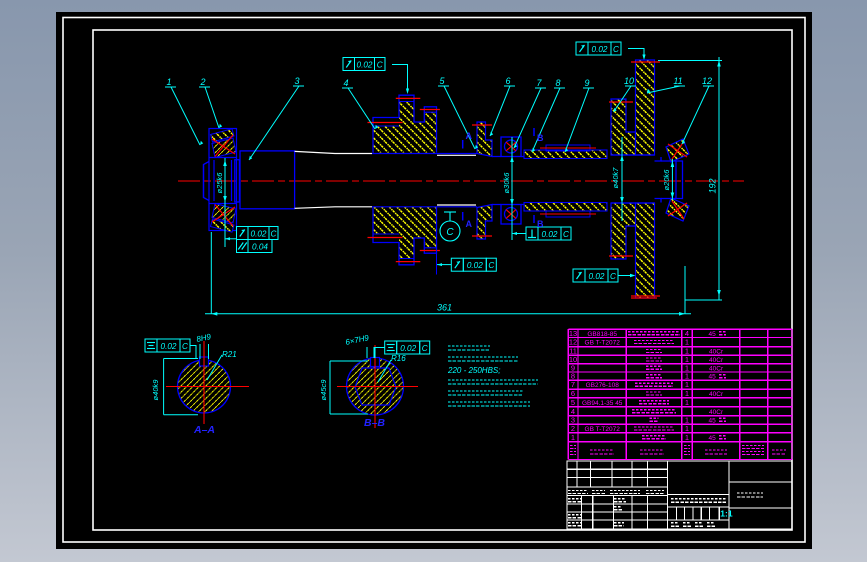 The width and height of the screenshot is (867, 562). What do you see at coordinates (726, 514) in the screenshot?
I see `svg-text: 1:1` at bounding box center [726, 514].